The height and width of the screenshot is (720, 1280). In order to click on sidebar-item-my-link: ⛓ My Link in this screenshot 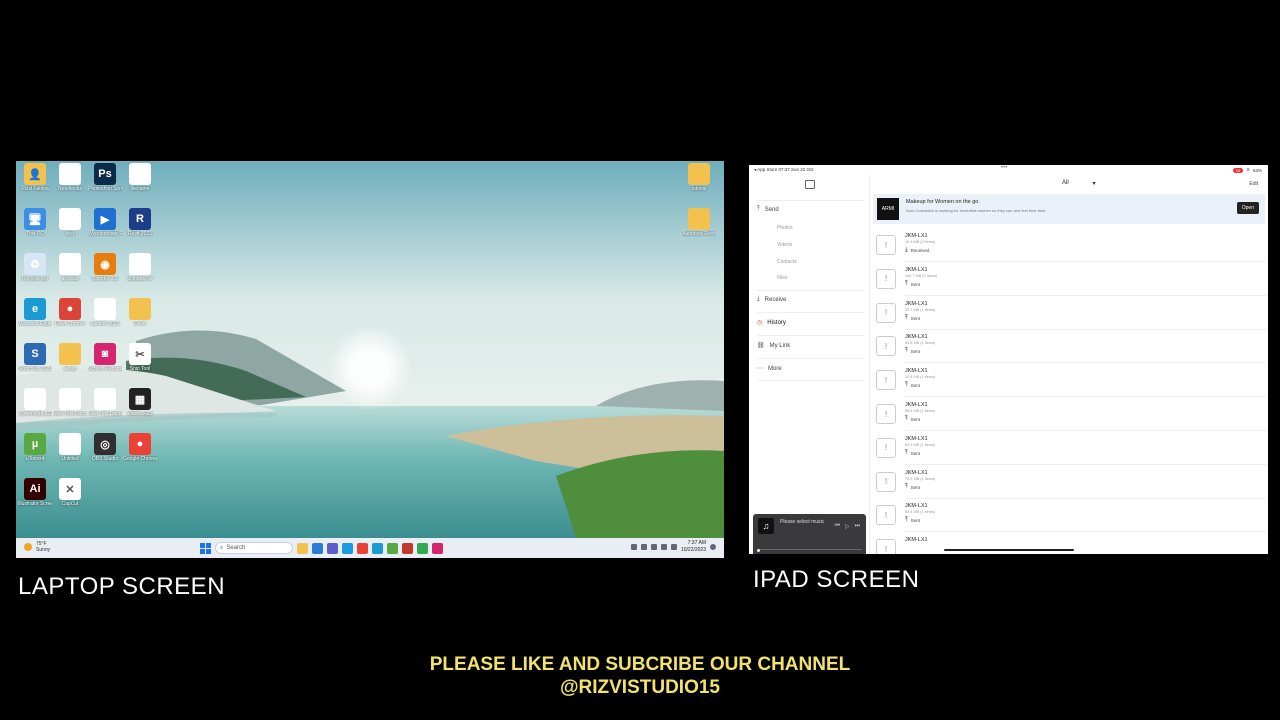, I will do `click(773, 346)`.